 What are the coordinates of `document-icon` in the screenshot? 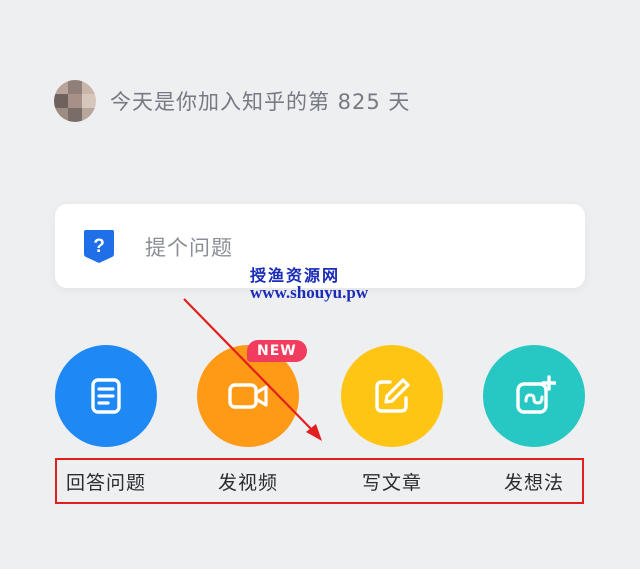 It's located at (106, 396).